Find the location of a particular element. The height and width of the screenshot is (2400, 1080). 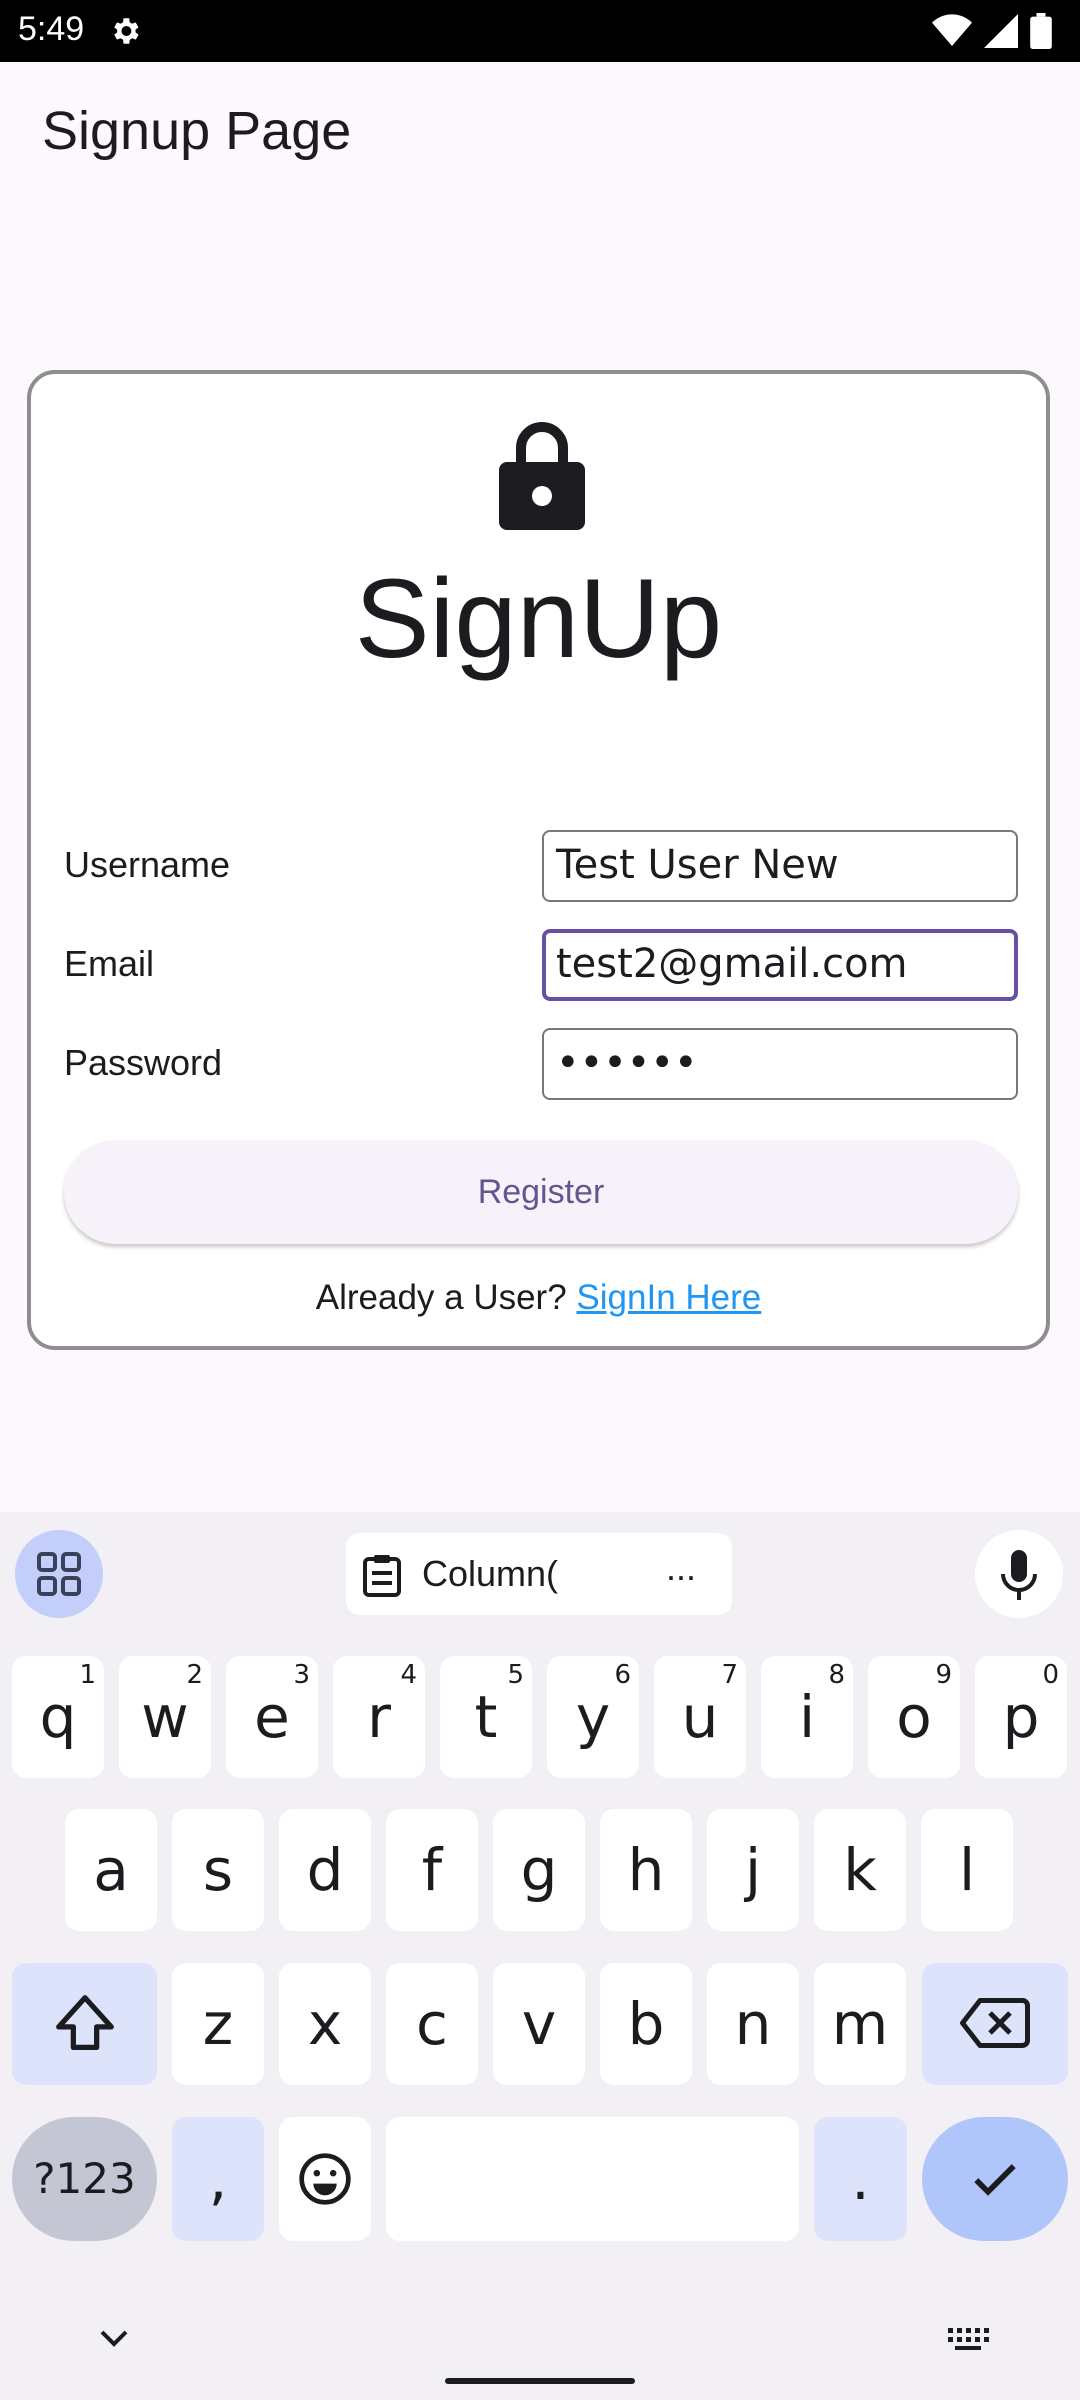

register-button: Register is located at coordinates (541, 1192).